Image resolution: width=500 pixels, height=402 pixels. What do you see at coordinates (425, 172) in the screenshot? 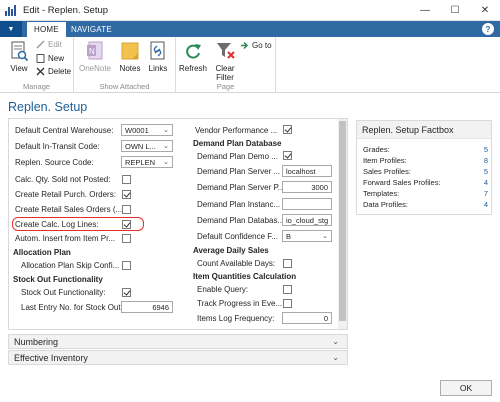
I see `factbox-row: Sales Profiles: 5` at bounding box center [425, 172].